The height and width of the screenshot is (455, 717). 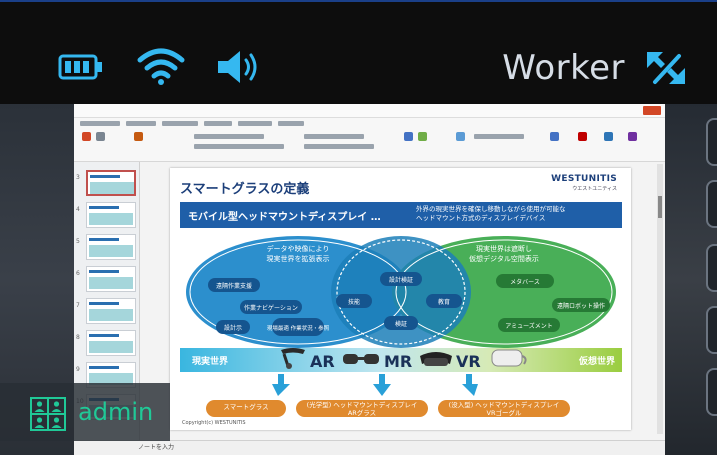 What do you see at coordinates (608, 136) in the screenshot?
I see `designer-icon` at bounding box center [608, 136].